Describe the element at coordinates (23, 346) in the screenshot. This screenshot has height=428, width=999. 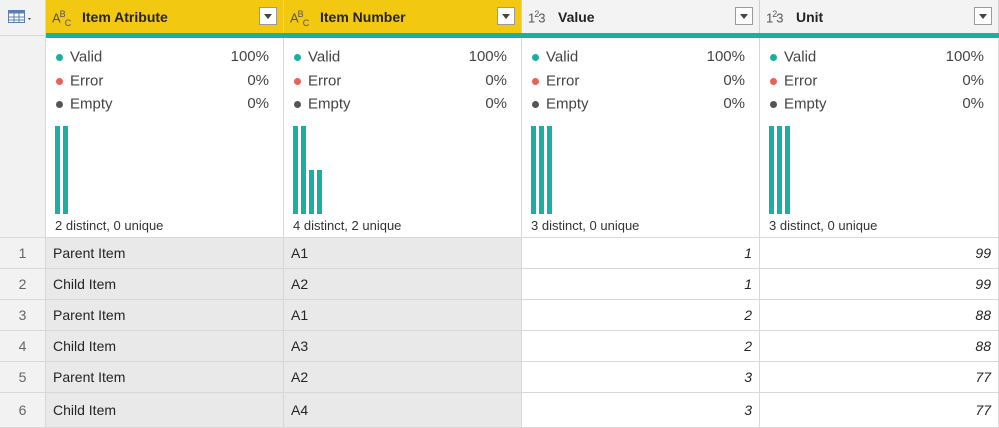
I see `row-number: 4` at that location.